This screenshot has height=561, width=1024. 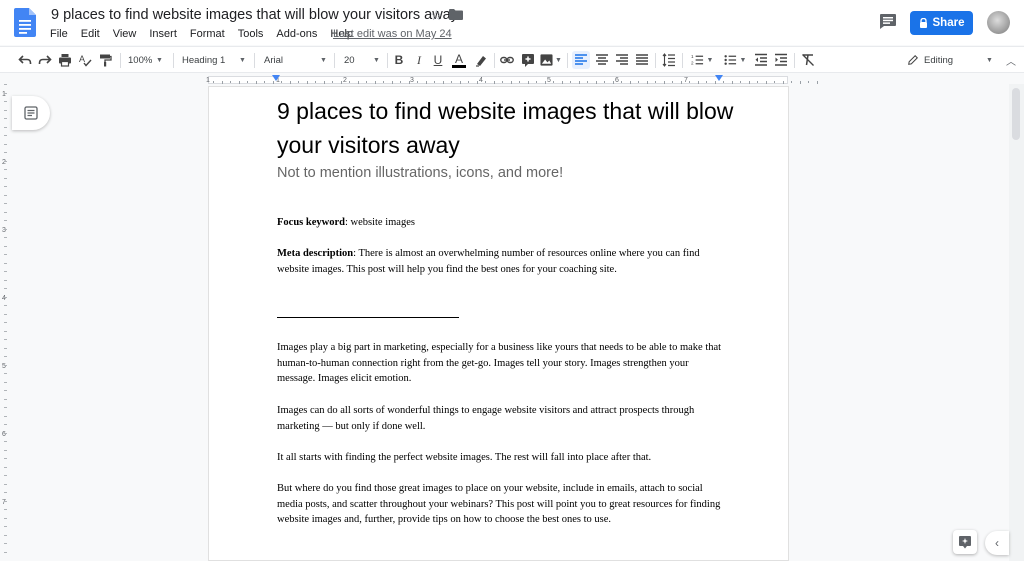 What do you see at coordinates (528, 60) in the screenshot?
I see `insert-comment-icon` at bounding box center [528, 60].